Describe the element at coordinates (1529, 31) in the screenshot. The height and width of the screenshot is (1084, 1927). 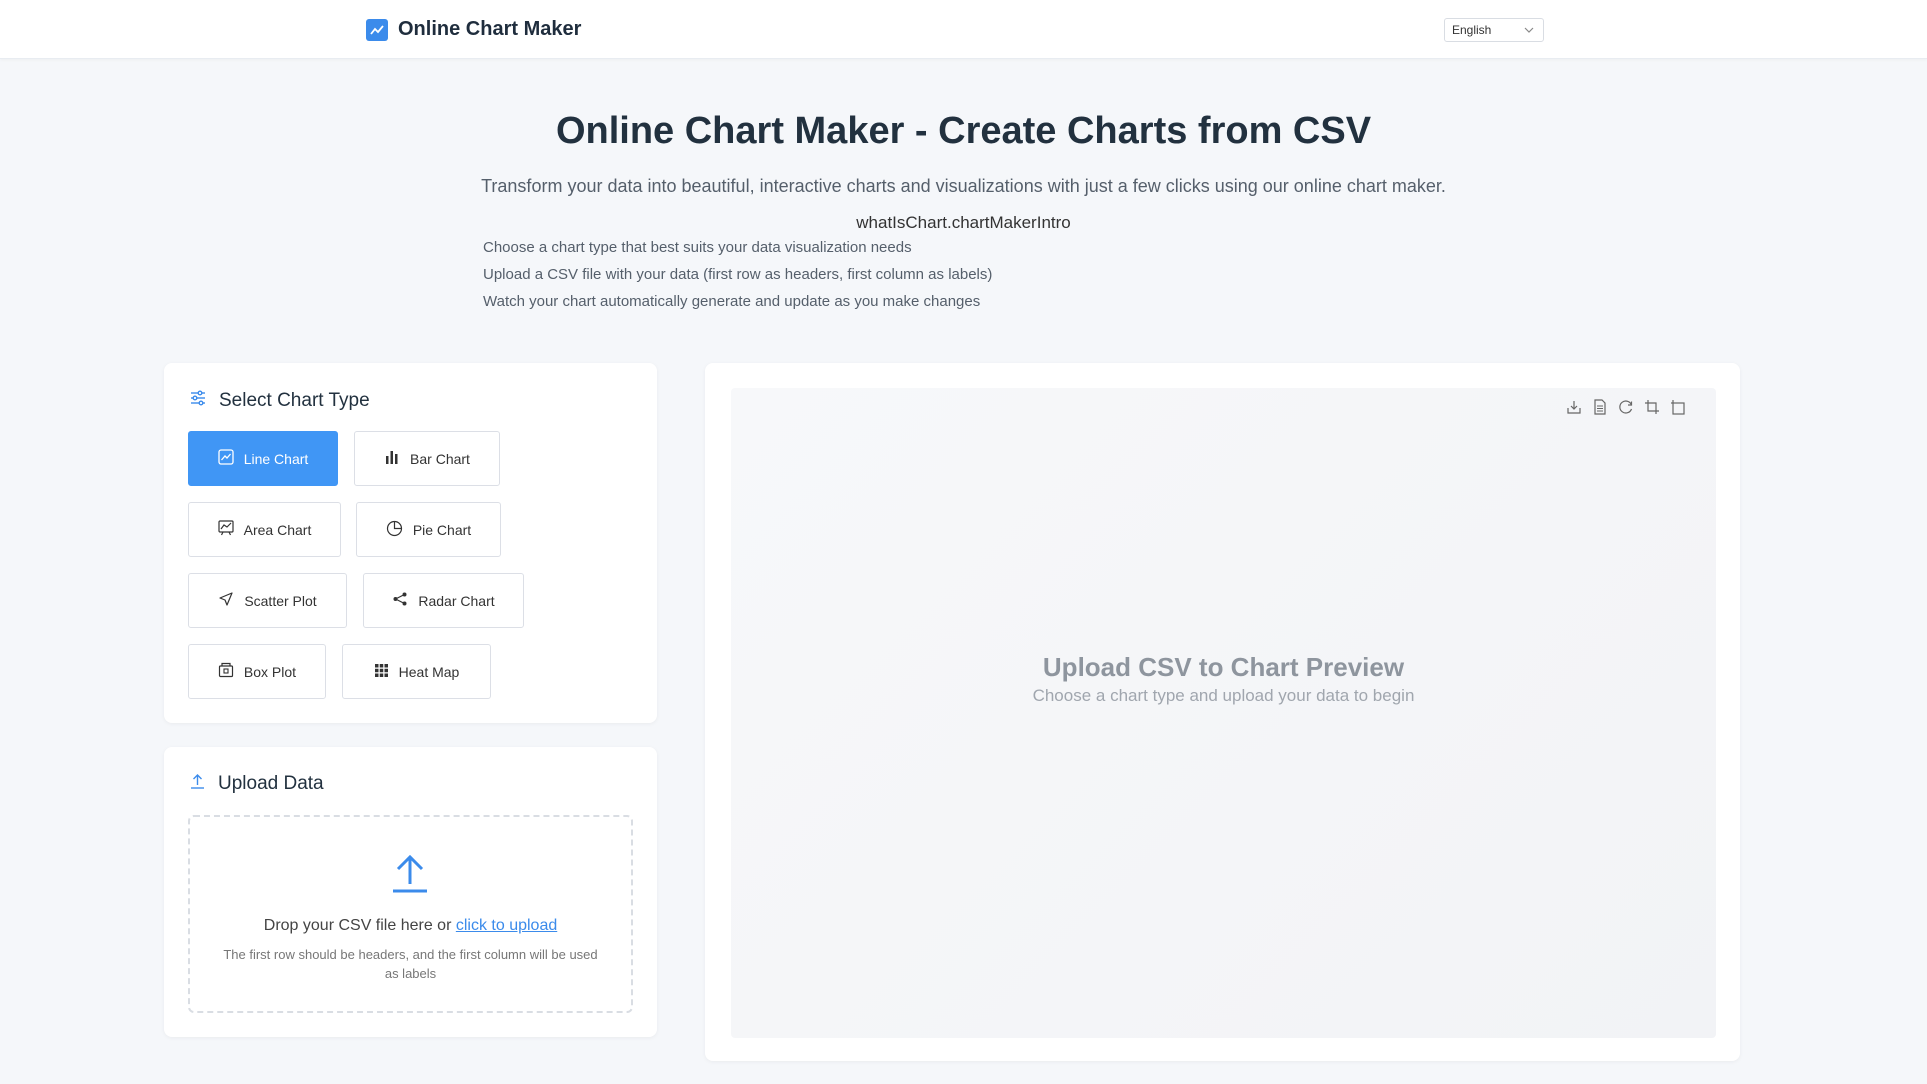
I see `chevron-down-icon` at that location.